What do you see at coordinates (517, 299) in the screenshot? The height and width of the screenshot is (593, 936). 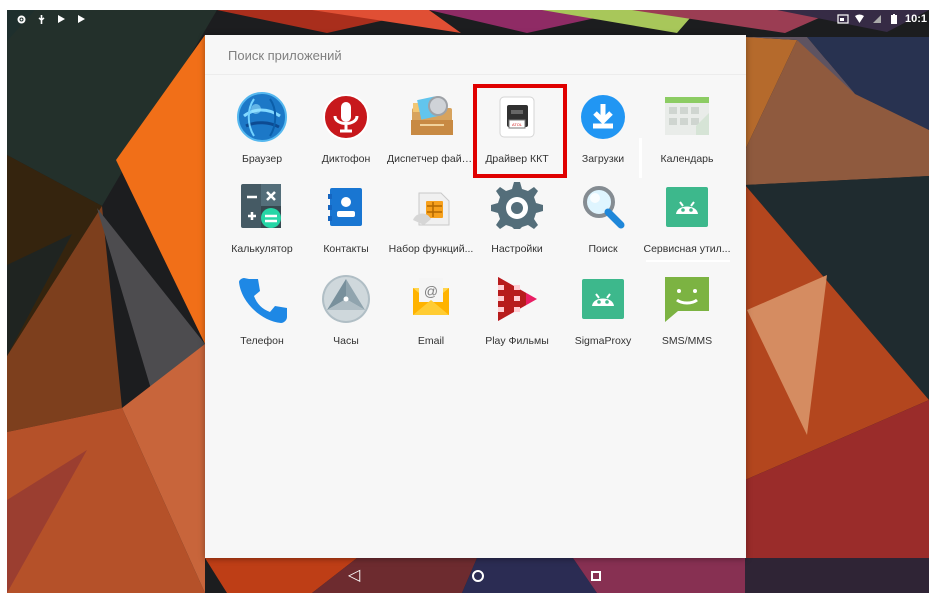 I see `play-movies-icon` at bounding box center [517, 299].